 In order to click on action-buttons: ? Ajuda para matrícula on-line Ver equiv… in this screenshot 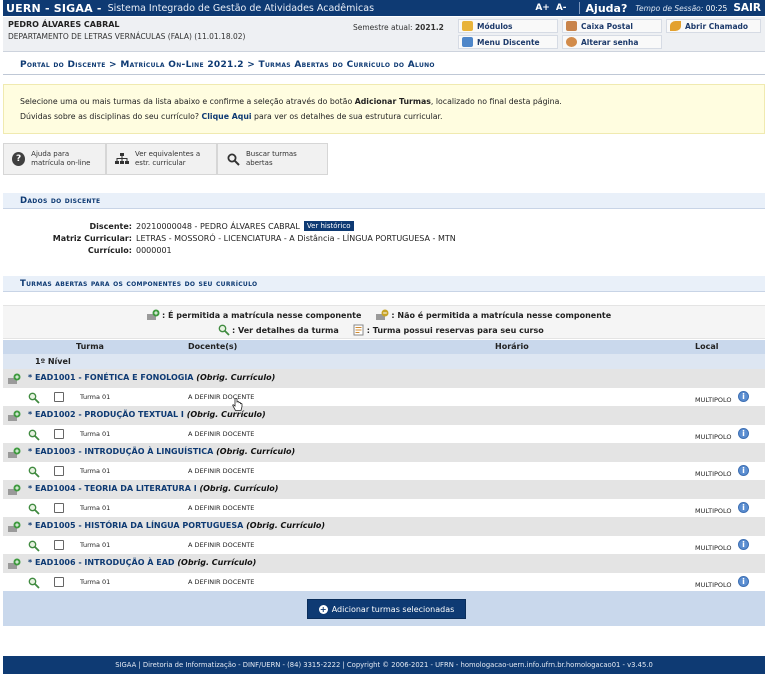, I will do `click(165, 159)`.